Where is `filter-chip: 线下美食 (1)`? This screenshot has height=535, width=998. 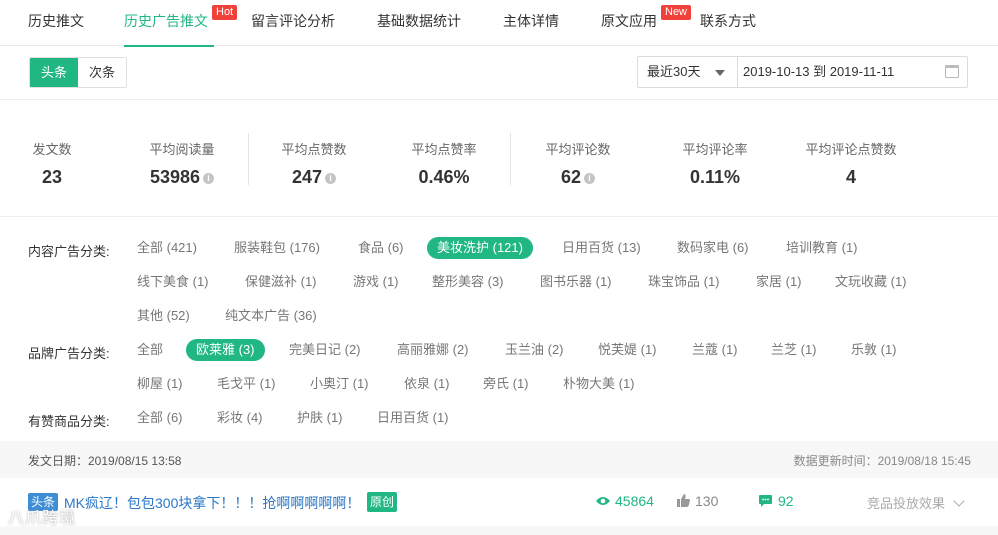 filter-chip: 线下美食 (1) is located at coordinates (173, 282).